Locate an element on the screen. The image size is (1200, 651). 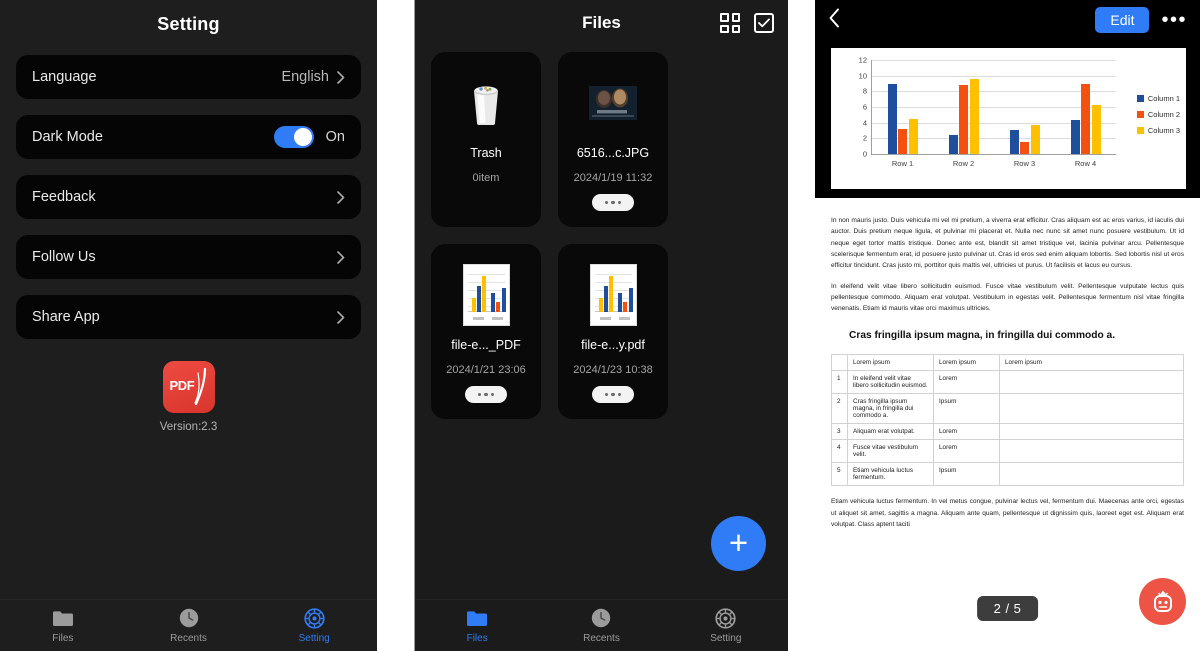
file-card-jpg: 6516...c.JPG 2024/1/19 11:32 is located at coordinates (613, 139).